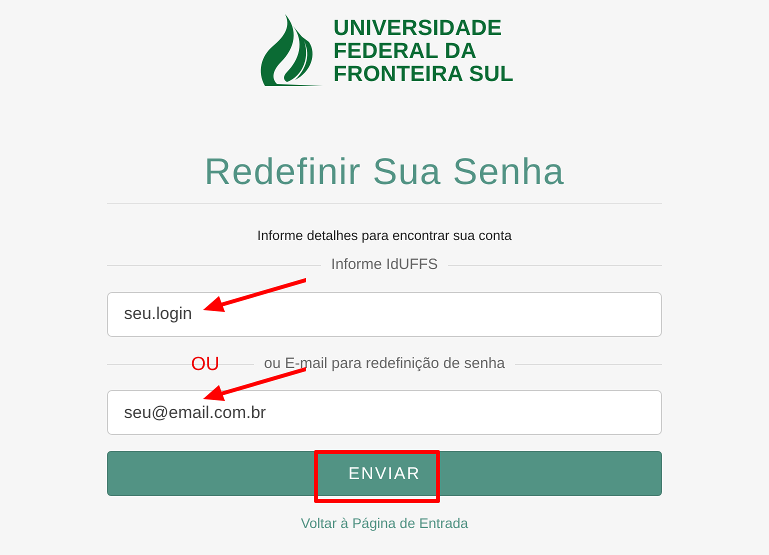 The width and height of the screenshot is (769, 555). I want to click on email-field: seu@email.com.br, so click(384, 413).